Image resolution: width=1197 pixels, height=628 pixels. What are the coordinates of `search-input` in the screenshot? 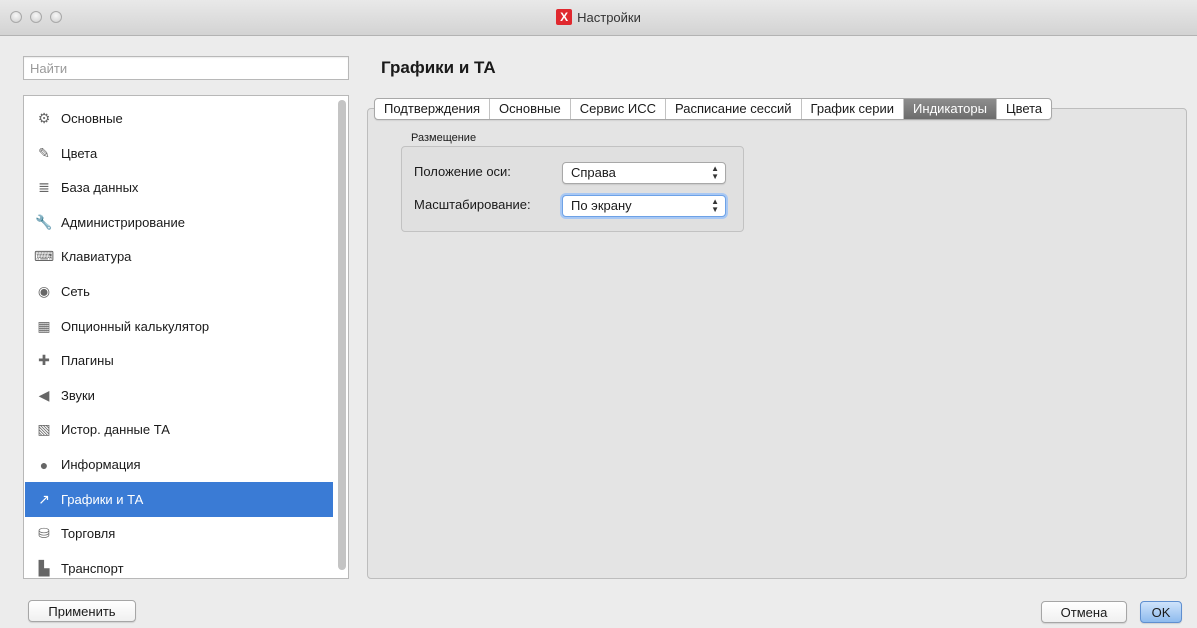 It's located at (186, 68).